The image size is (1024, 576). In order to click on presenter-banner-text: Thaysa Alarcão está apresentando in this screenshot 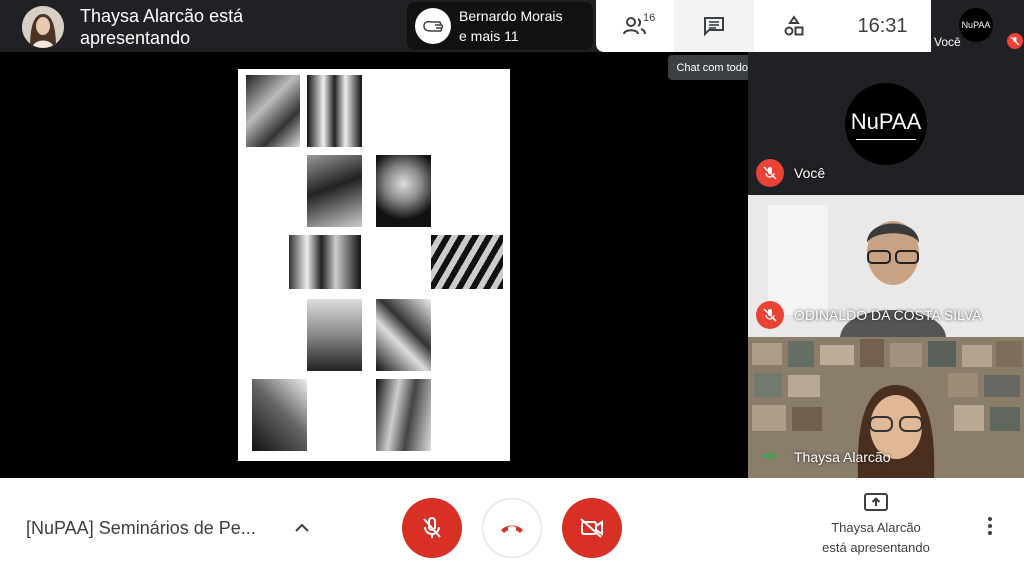, I will do `click(162, 27)`.